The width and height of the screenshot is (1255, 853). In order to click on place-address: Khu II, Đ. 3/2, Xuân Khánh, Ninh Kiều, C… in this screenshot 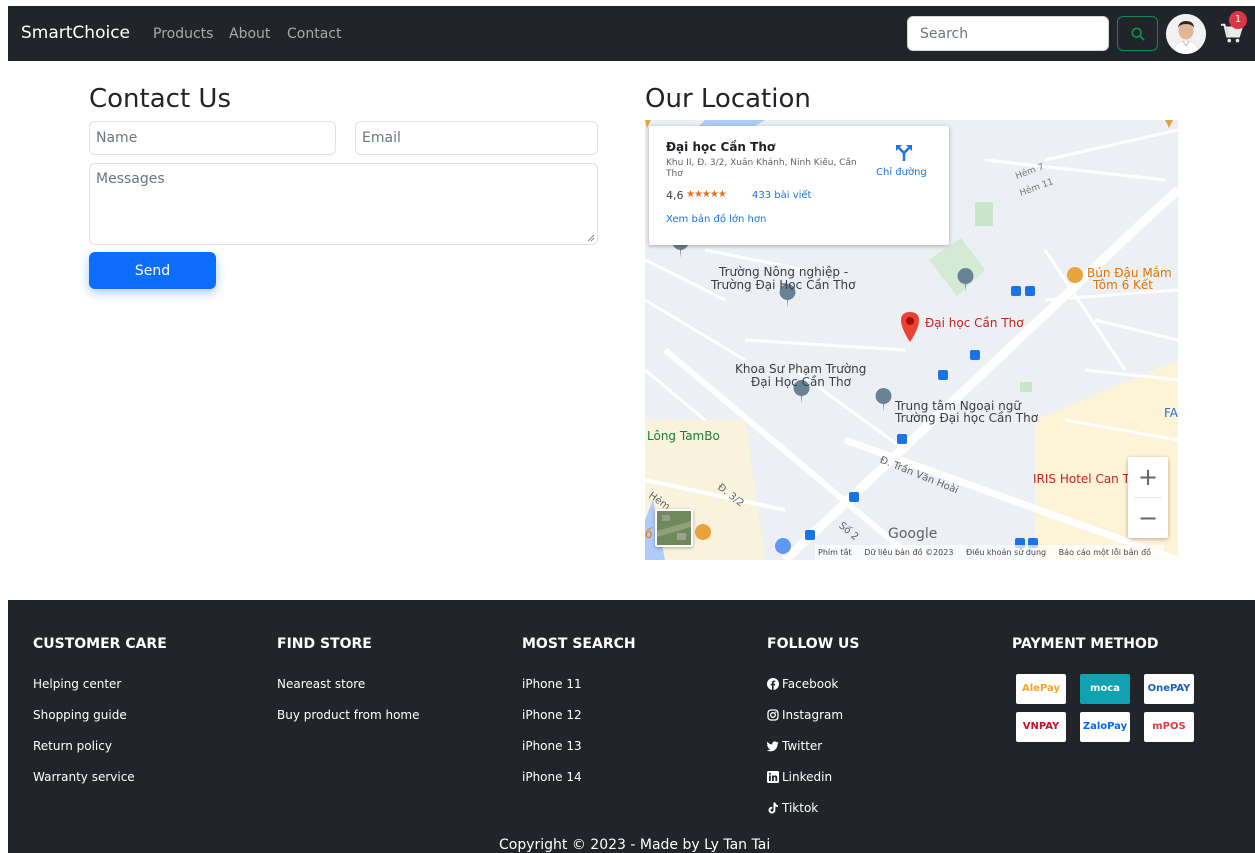, I will do `click(761, 168)`.